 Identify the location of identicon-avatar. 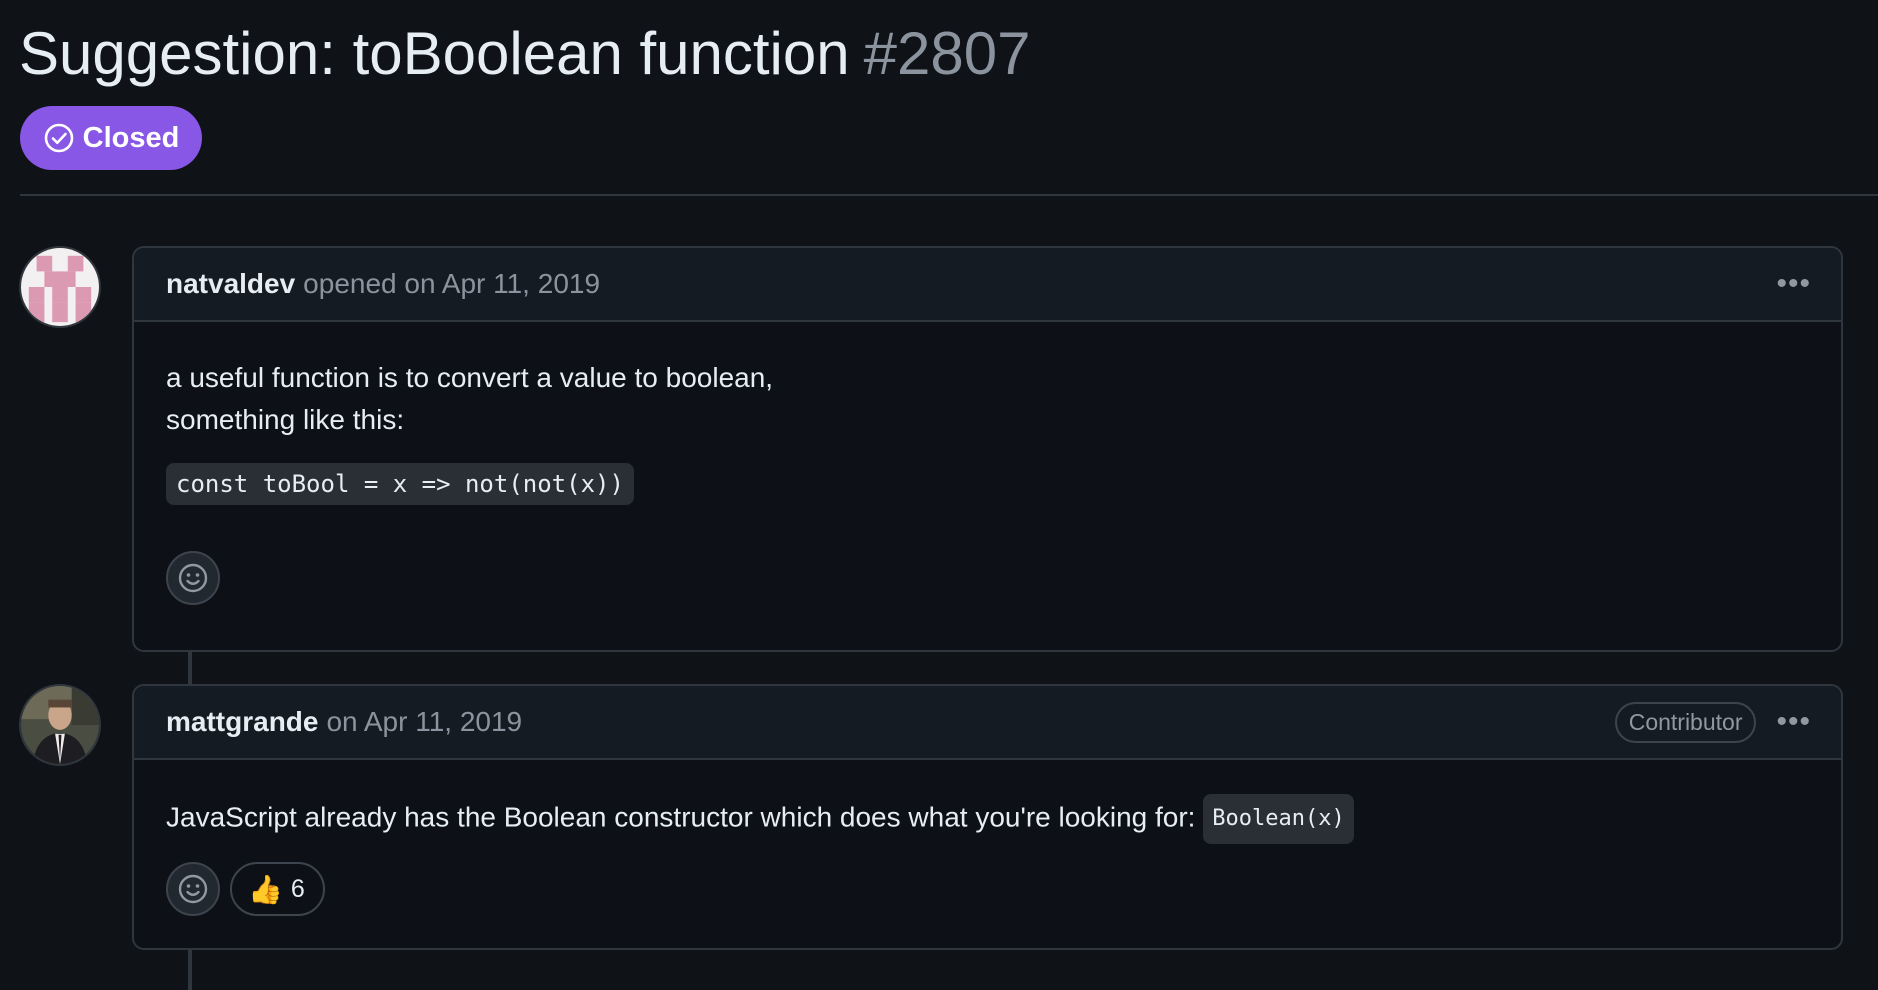
(60, 287).